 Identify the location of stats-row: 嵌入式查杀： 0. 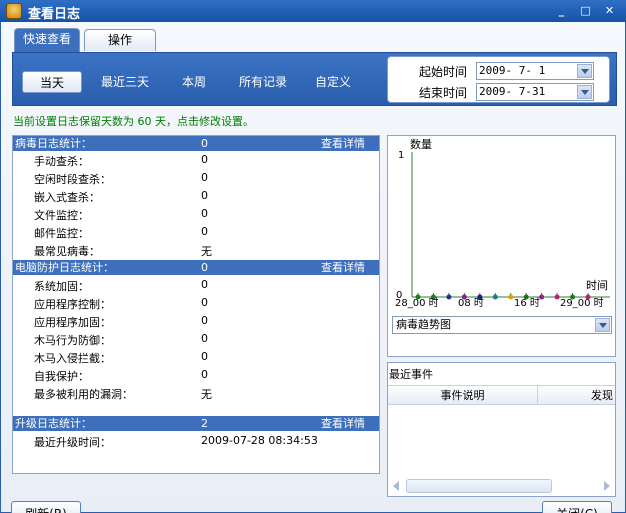
(196, 196).